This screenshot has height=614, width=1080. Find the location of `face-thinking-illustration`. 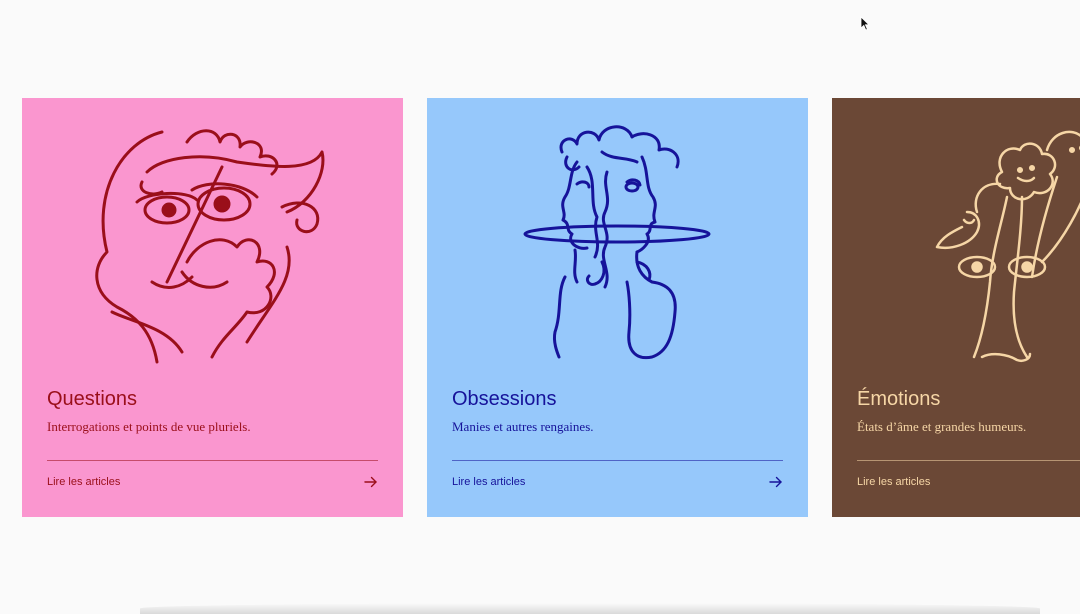

face-thinking-illustration is located at coordinates (212, 242).